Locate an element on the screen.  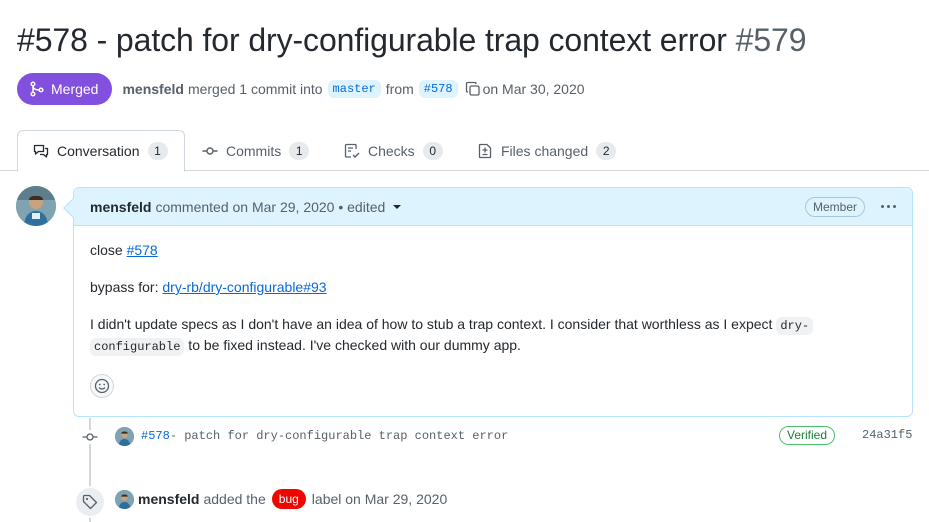
tab-commits: Commits 1 is located at coordinates (256, 150).